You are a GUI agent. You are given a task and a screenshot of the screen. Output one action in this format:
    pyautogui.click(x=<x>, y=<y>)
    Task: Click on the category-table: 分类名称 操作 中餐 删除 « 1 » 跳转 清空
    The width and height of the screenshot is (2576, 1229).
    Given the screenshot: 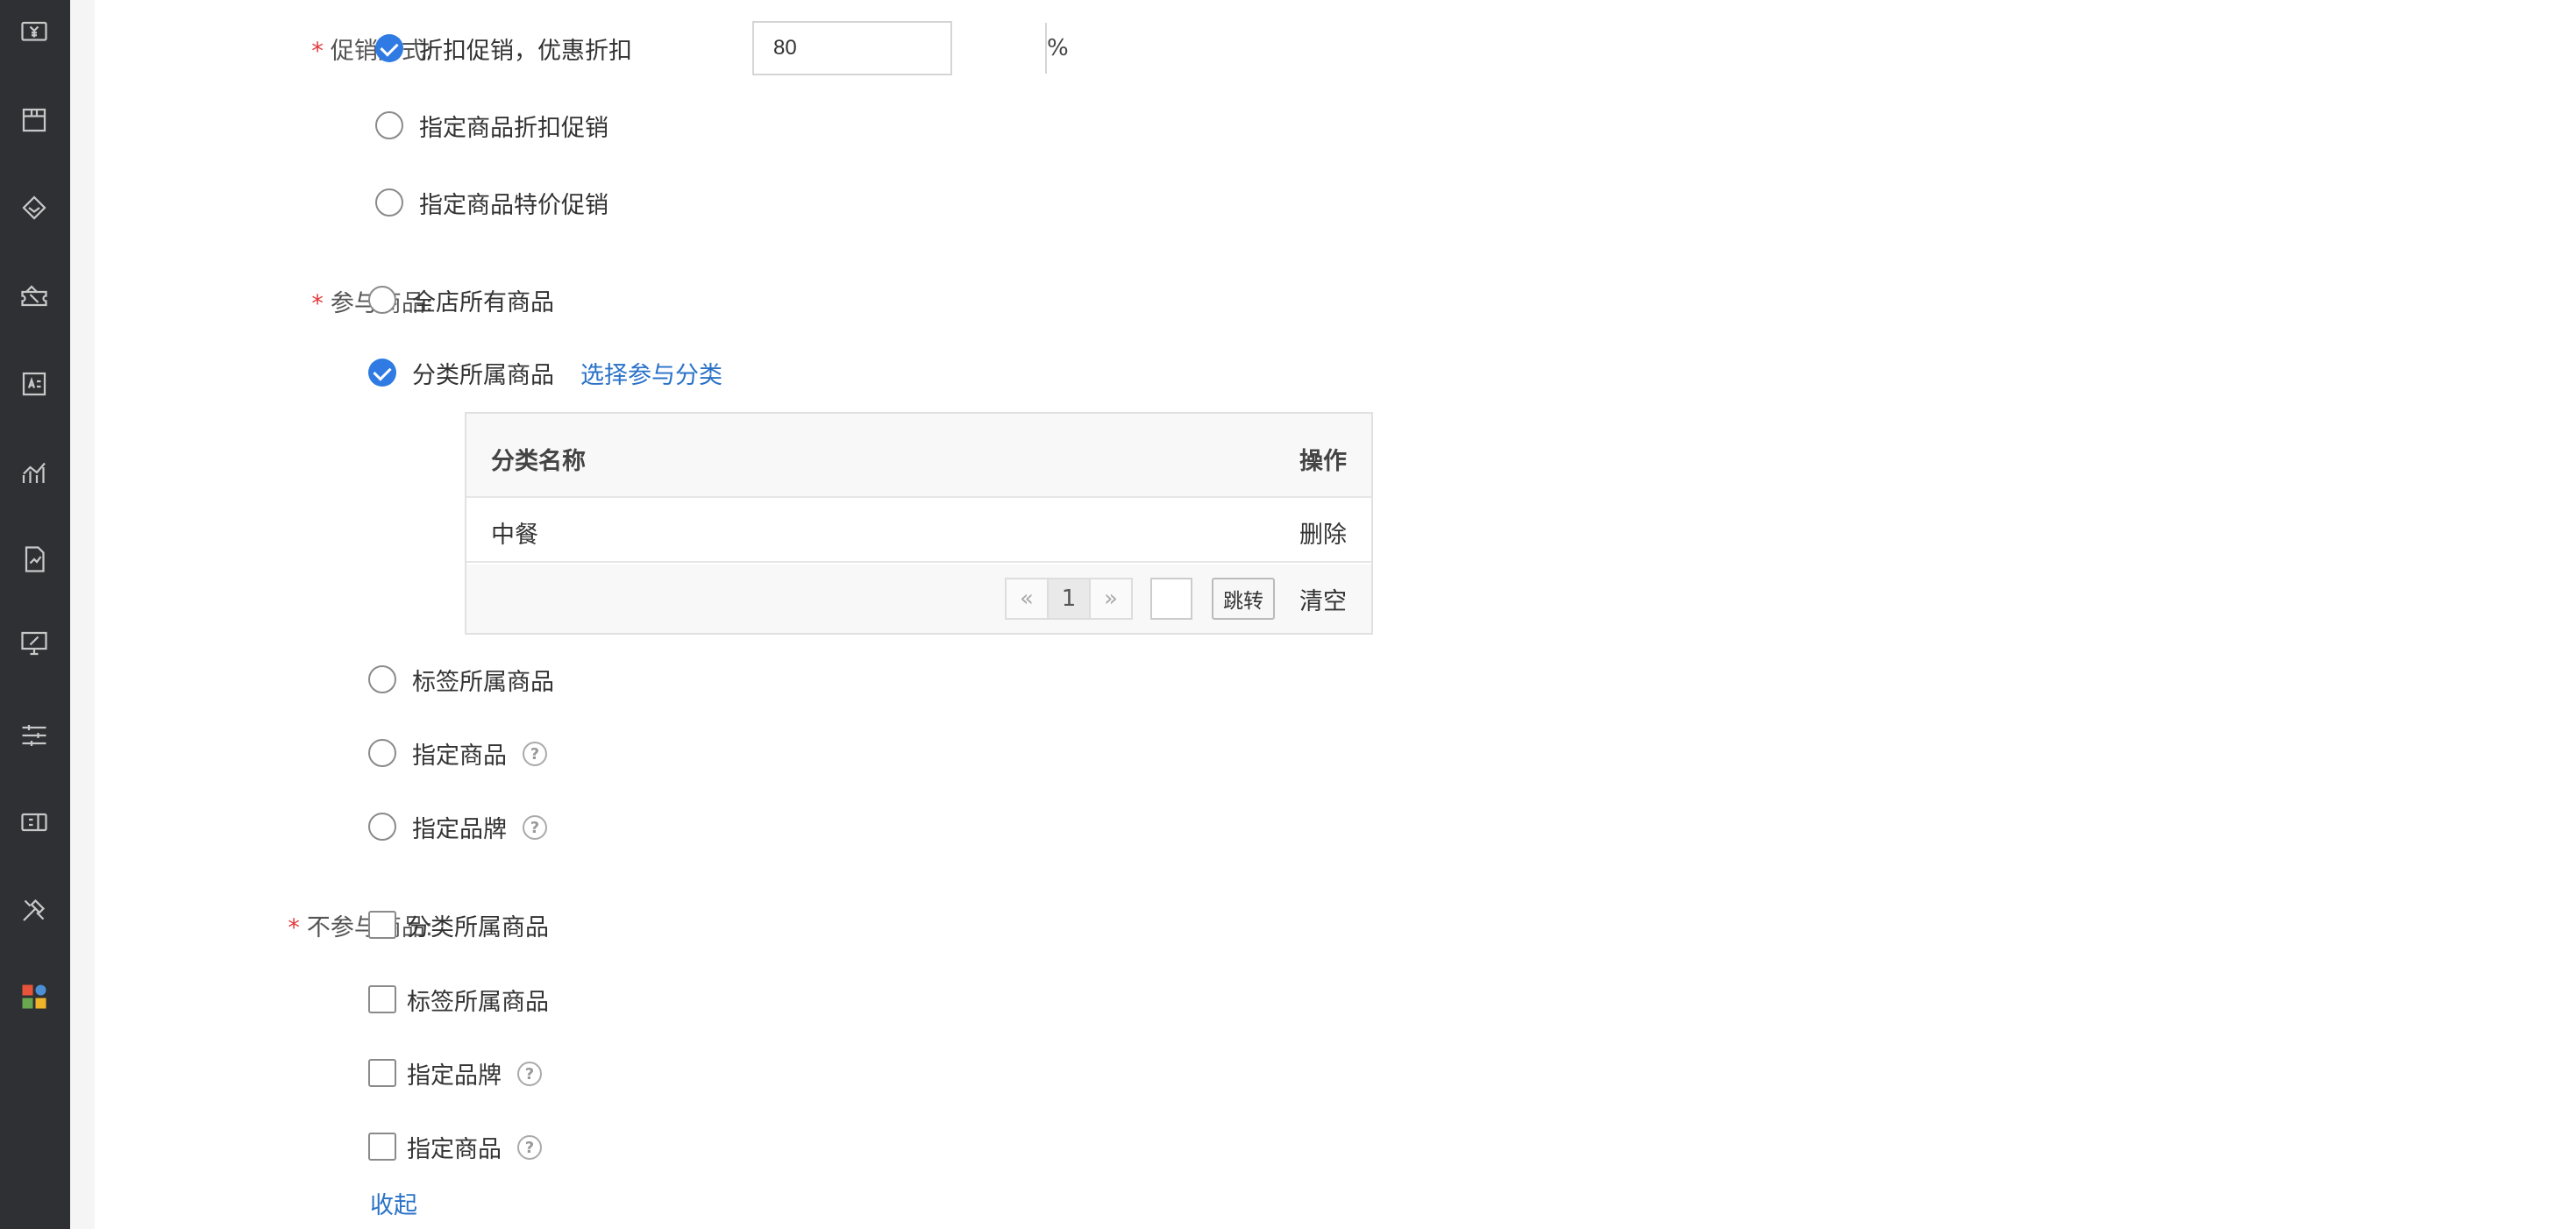 What is the action you would take?
    pyautogui.click(x=919, y=523)
    